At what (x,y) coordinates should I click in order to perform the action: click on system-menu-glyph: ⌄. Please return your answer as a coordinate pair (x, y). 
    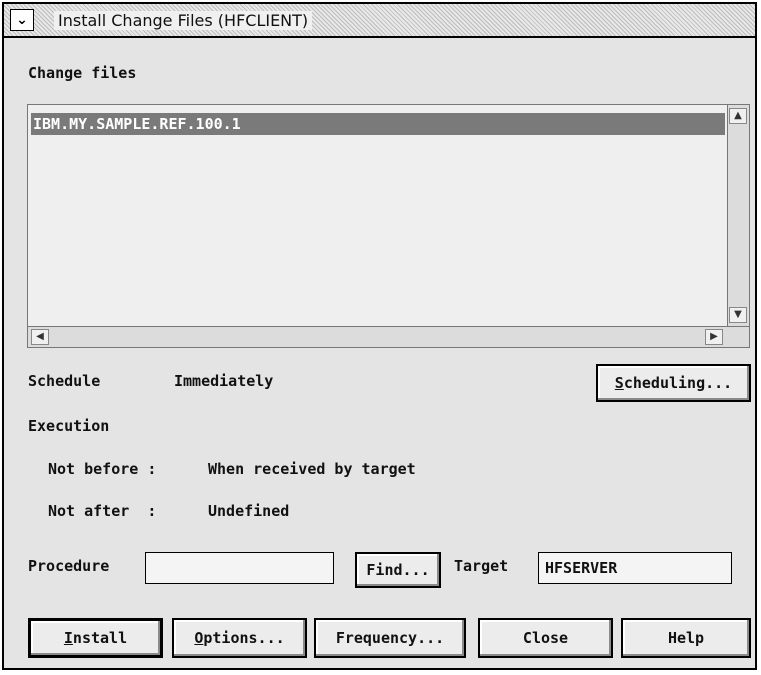
    Looking at the image, I should click on (22, 20).